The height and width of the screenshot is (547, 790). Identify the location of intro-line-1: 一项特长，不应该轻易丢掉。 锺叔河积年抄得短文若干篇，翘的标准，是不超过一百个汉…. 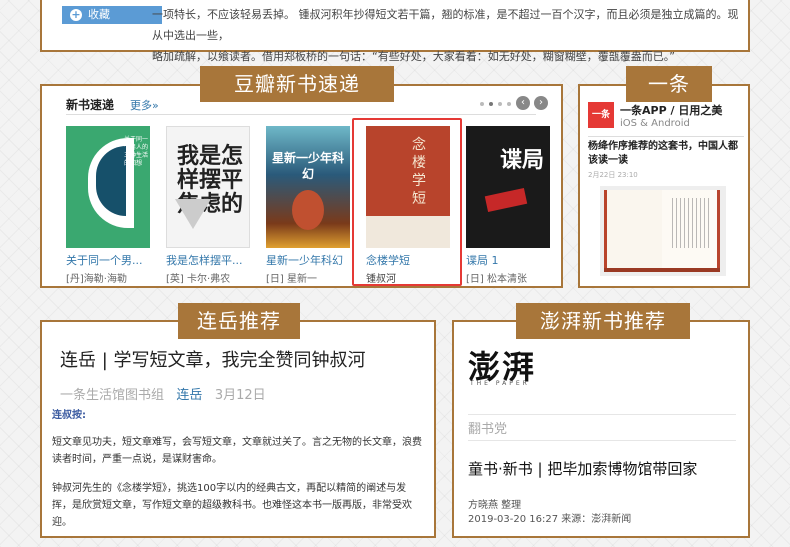
(445, 25).